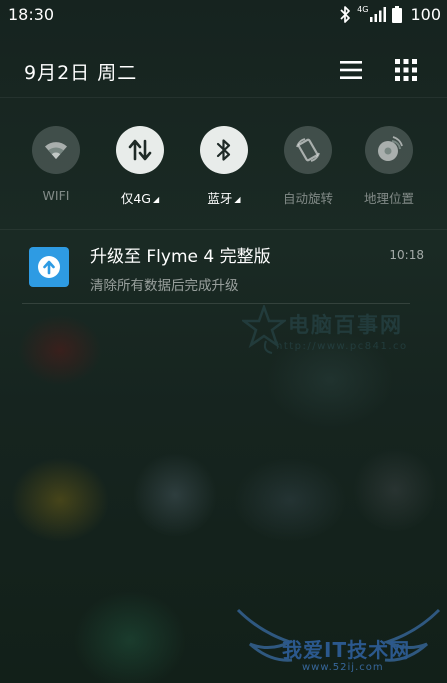  What do you see at coordinates (164, 286) in the screenshot?
I see `notification-subtitle: 清除所有数据后完成升级` at bounding box center [164, 286].